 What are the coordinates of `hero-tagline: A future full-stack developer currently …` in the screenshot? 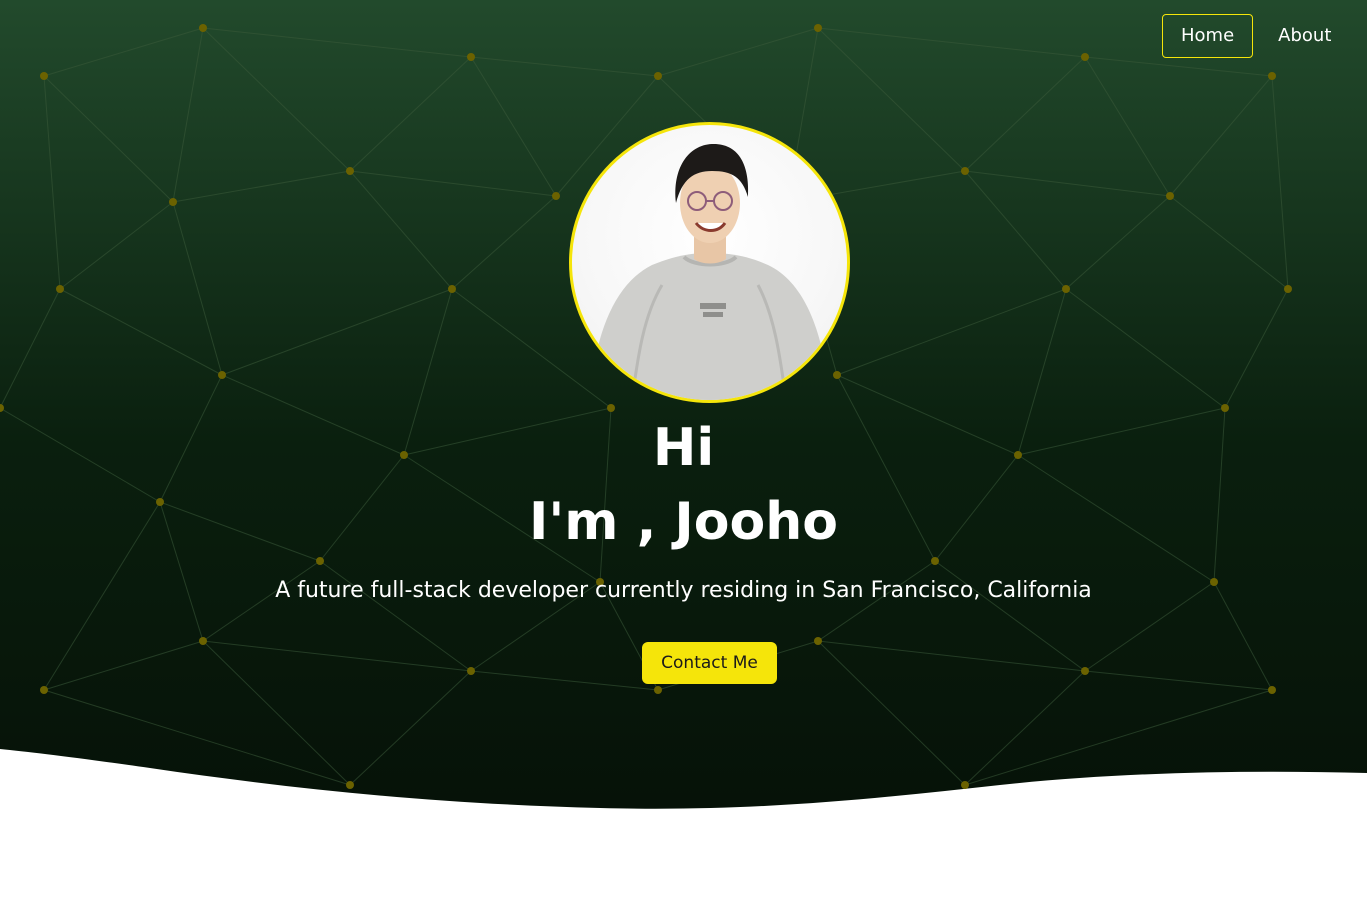 It's located at (683, 590).